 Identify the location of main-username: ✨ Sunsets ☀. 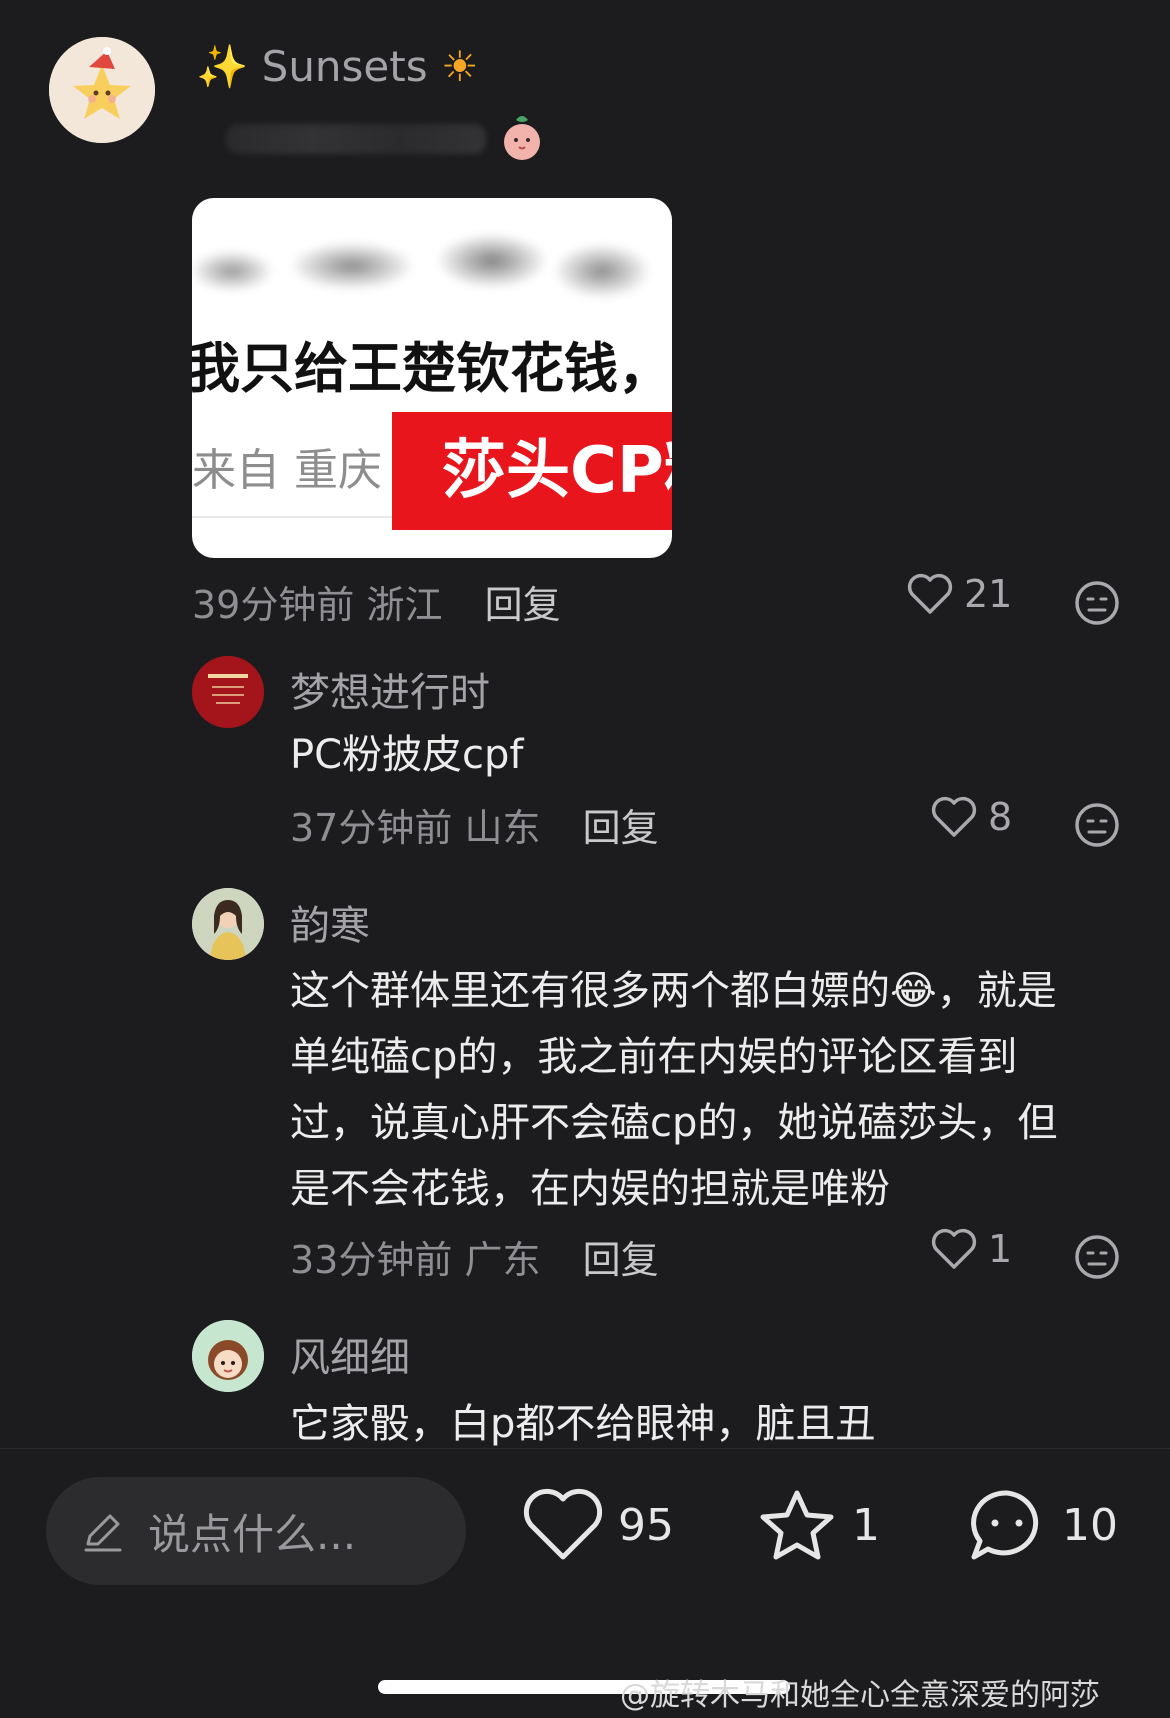
(337, 67).